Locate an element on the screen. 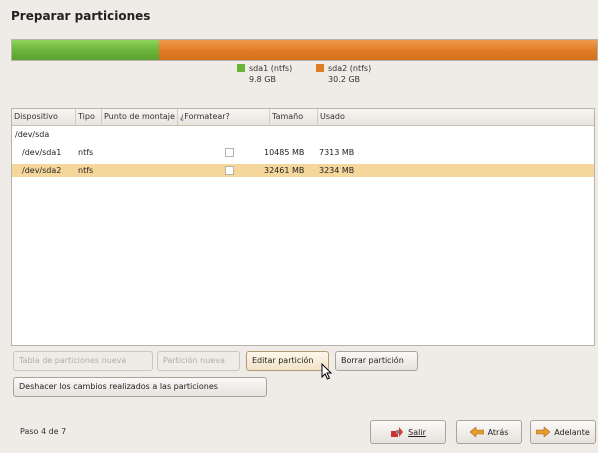 Image resolution: width=598 pixels, height=453 pixels. edit-partition-button: Editar partición is located at coordinates (287, 361).